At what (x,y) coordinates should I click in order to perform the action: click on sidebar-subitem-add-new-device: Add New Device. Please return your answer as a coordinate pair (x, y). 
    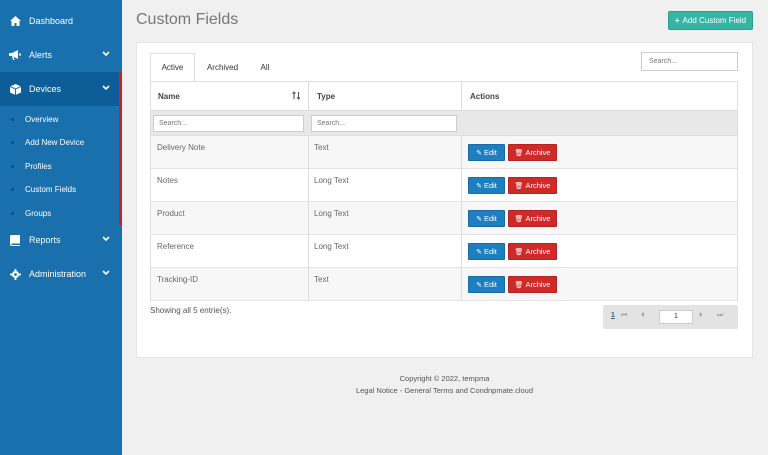
    Looking at the image, I should click on (59, 142).